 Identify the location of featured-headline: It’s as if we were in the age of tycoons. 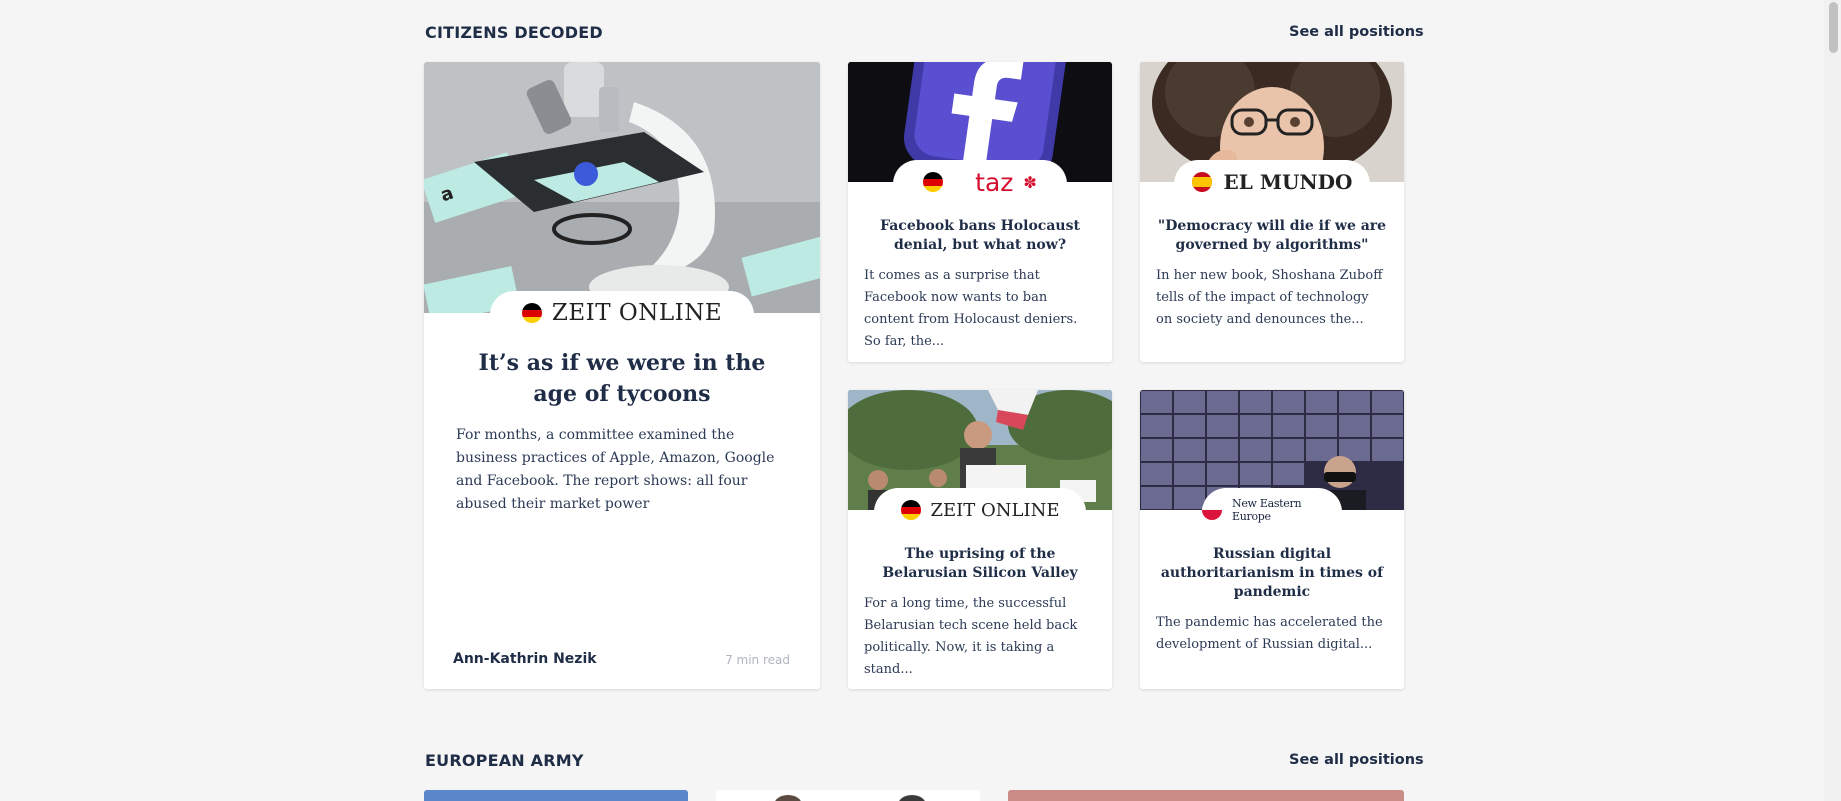
(622, 379).